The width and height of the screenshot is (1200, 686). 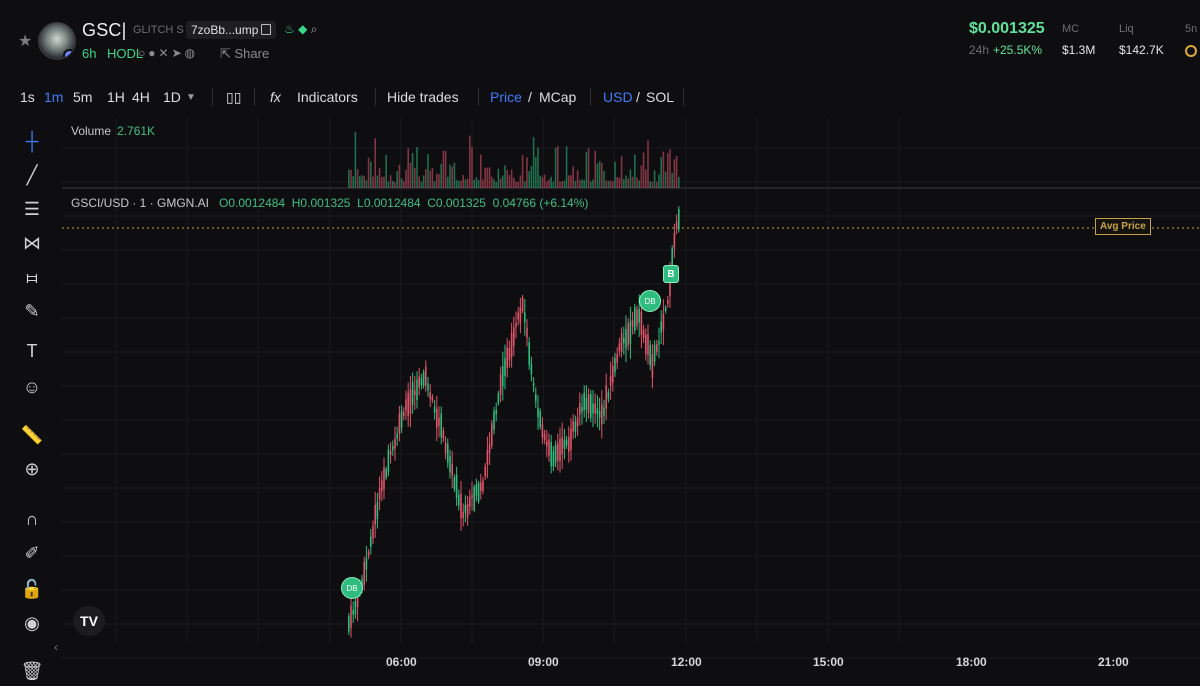 What do you see at coordinates (557, 97) in the screenshot?
I see `mcap-toggle: MCap` at bounding box center [557, 97].